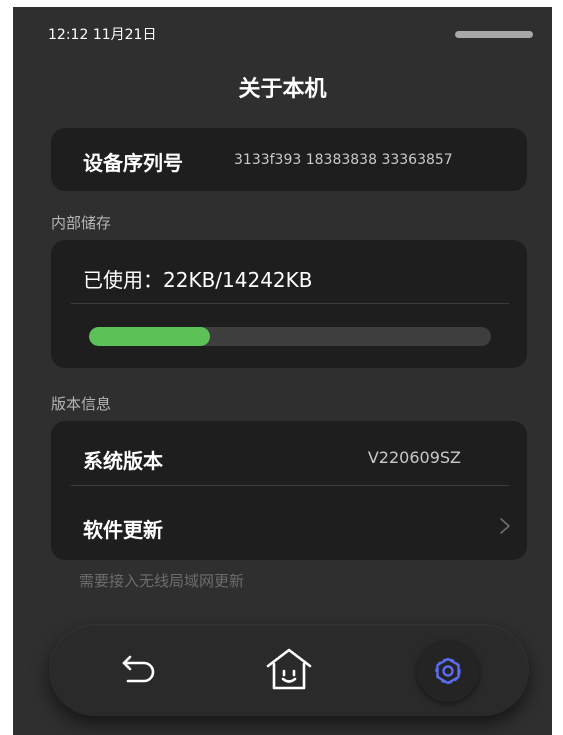  What do you see at coordinates (149, 336) in the screenshot?
I see `storage-progress-fill` at bounding box center [149, 336].